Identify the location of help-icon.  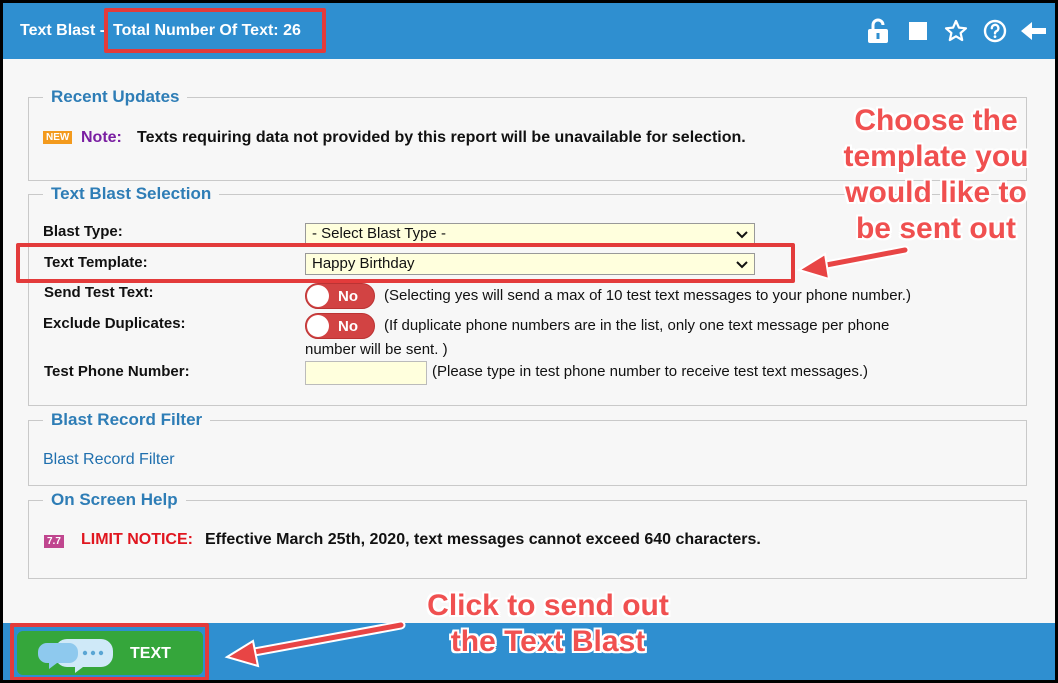
(995, 31).